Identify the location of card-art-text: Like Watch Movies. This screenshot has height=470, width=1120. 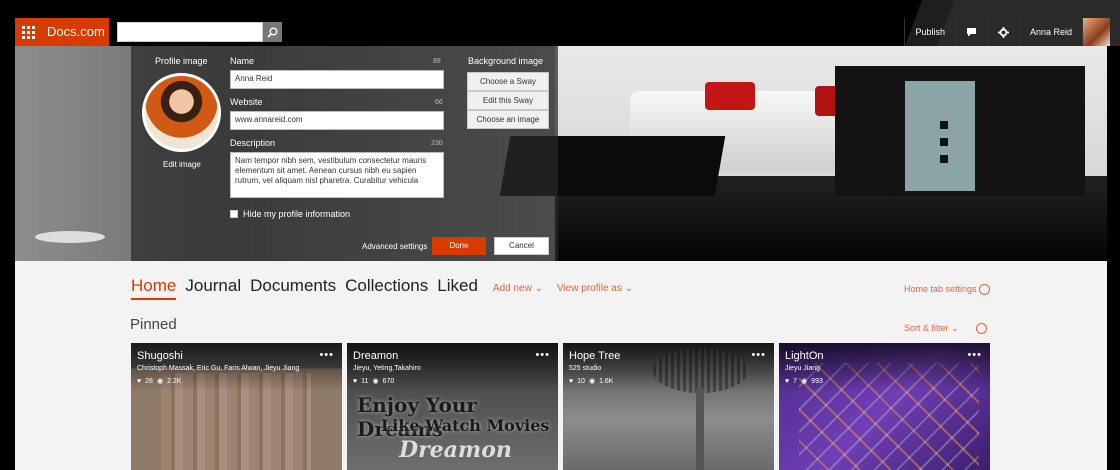
(465, 425).